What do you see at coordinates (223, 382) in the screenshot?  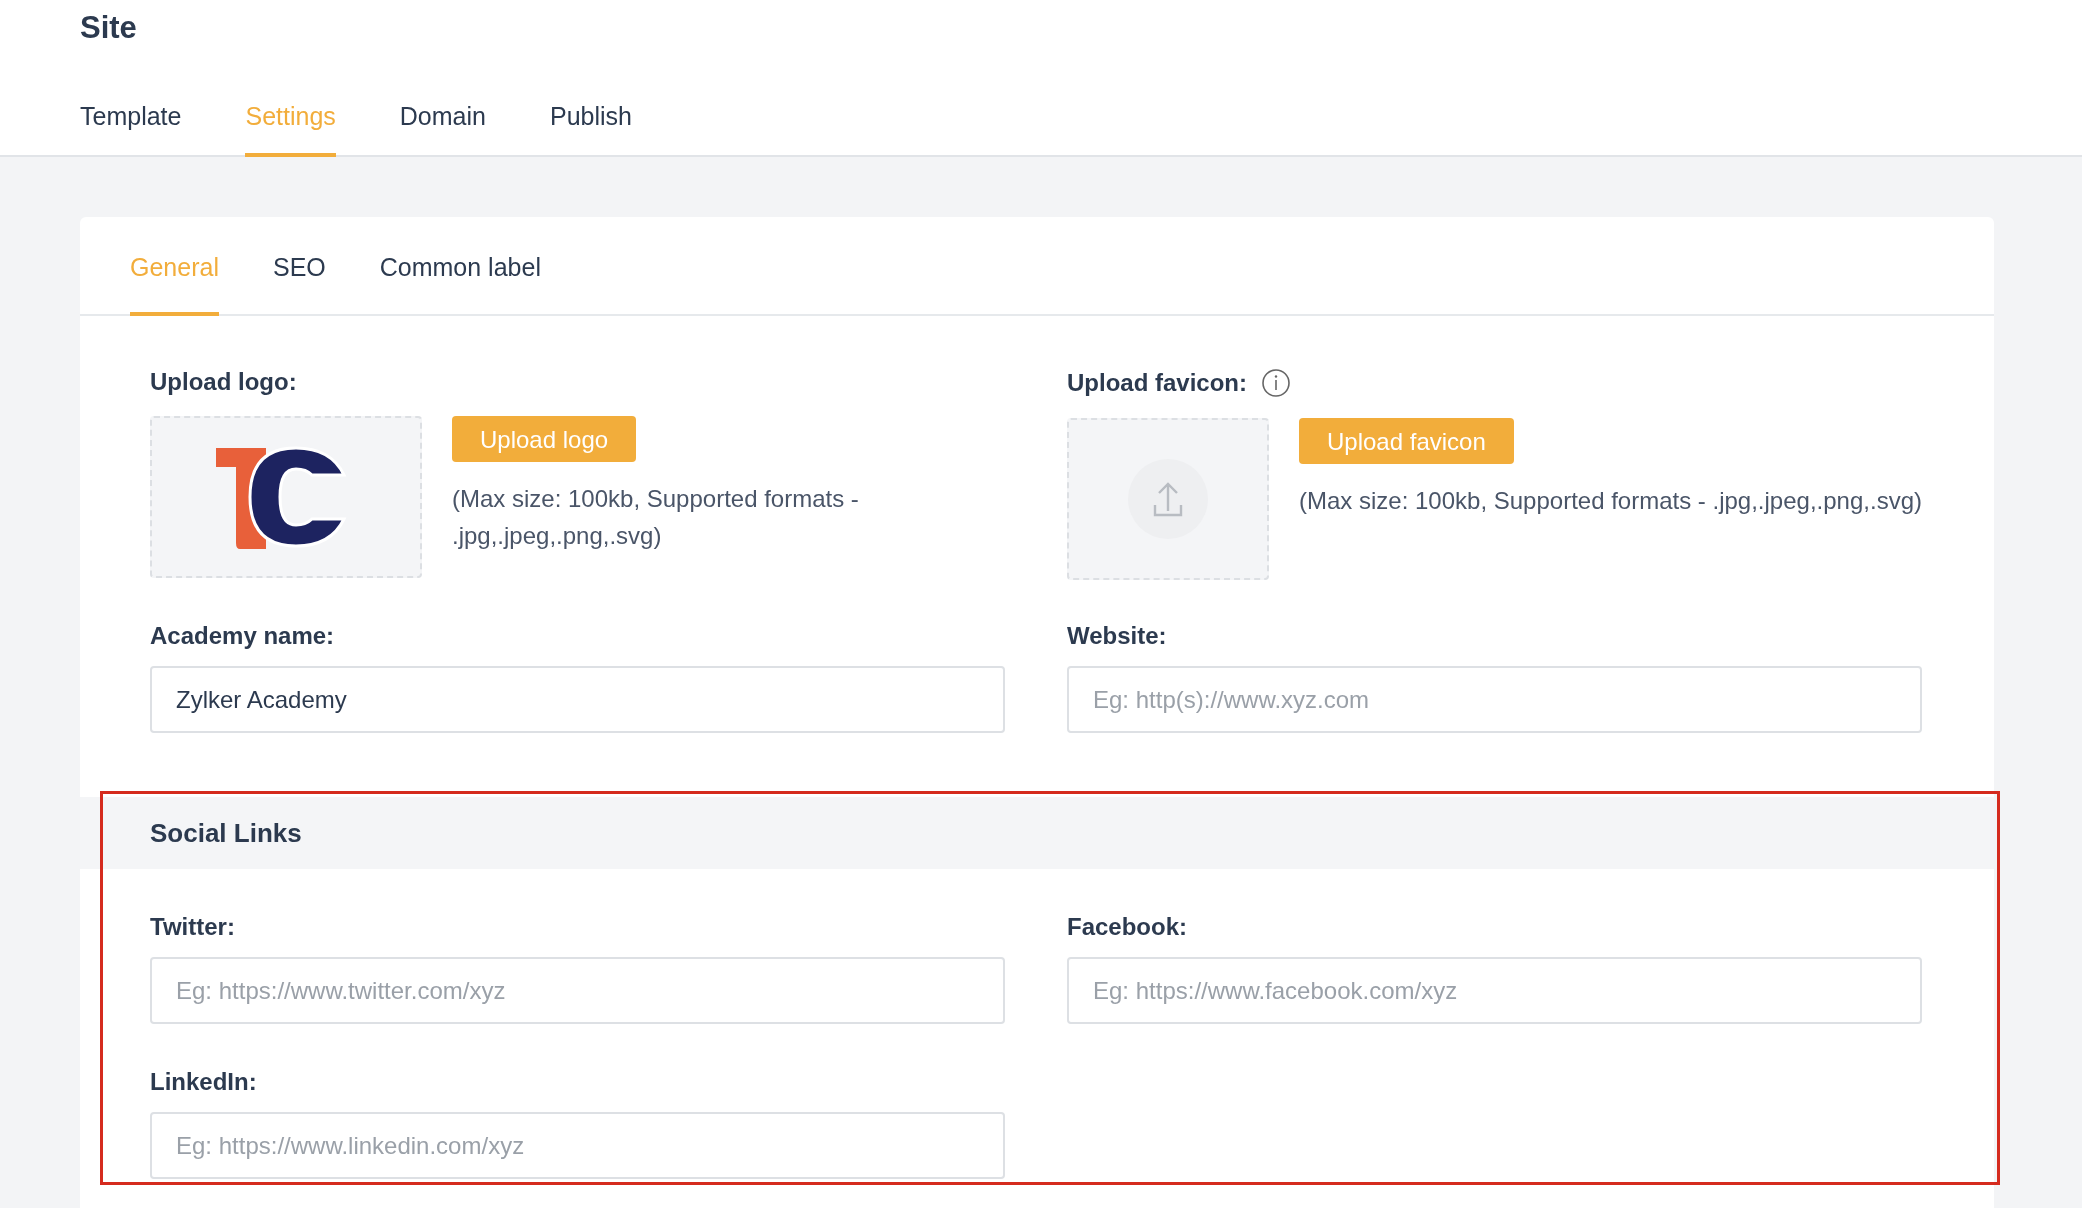 I see `field-label: Upload logo:` at bounding box center [223, 382].